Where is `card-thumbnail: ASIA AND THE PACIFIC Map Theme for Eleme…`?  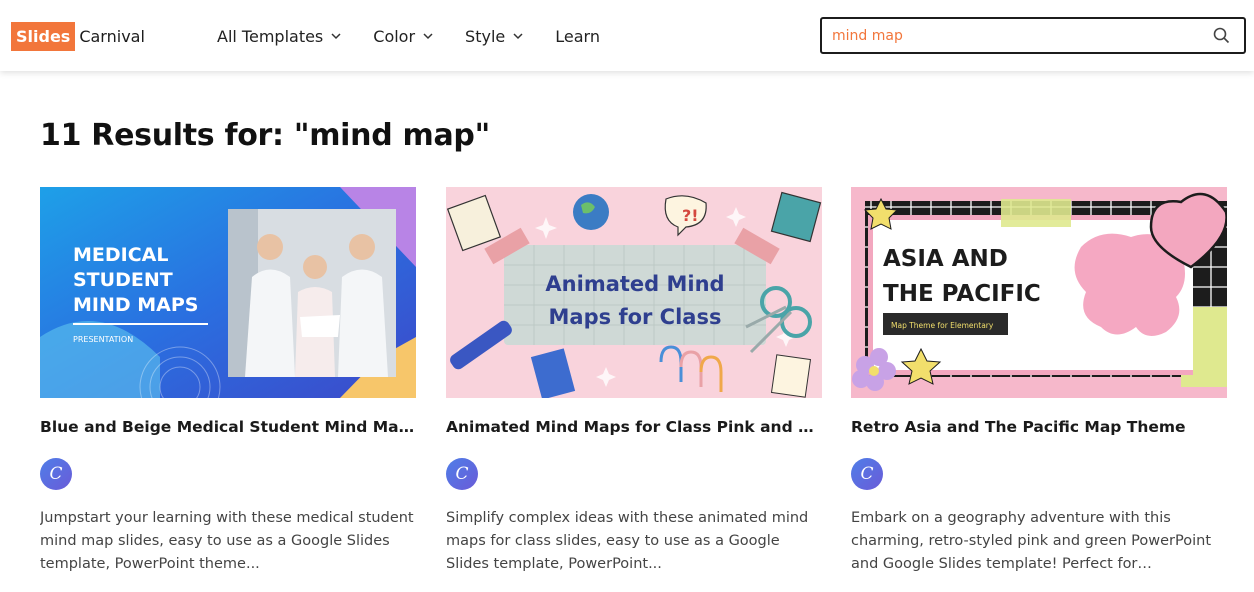
card-thumbnail: ASIA AND THE PACIFIC Map Theme for Eleme… is located at coordinates (1039, 292).